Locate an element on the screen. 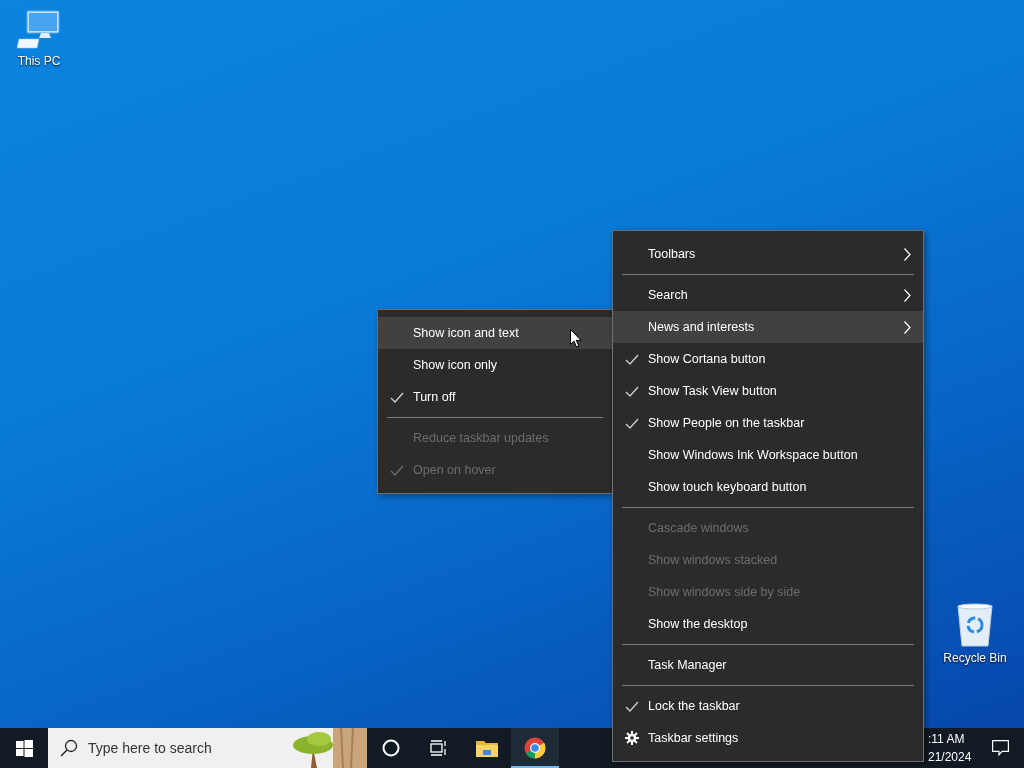 This screenshot has width=1024, height=768. menu-item: Show People on the taskbar is located at coordinates (768, 423).